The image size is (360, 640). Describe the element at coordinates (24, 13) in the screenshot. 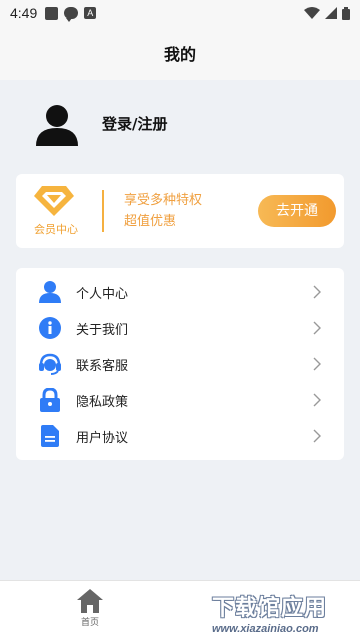

I see `status-time: 4:49` at that location.